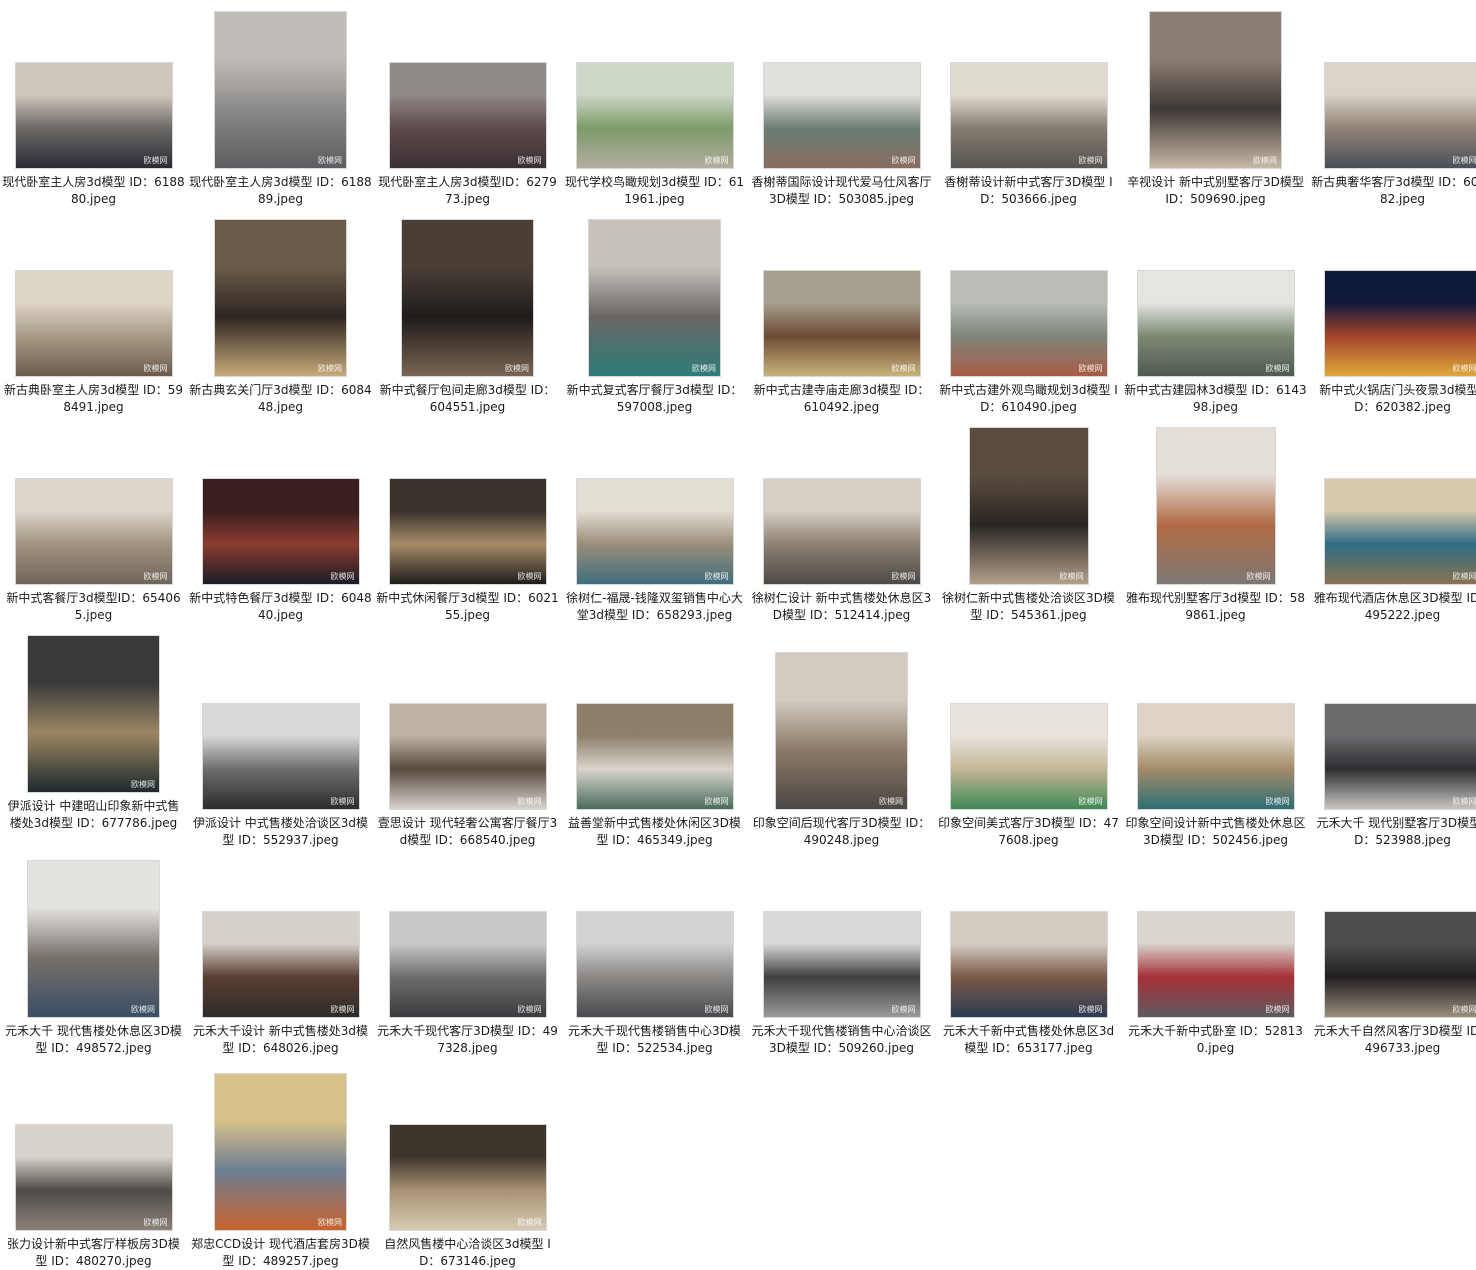 This screenshot has width=1476, height=1270. I want to click on file-item: 欧模网 新中式火锅店门头夜景3d模型 ID：620382.jpeg, so click(1392, 312).